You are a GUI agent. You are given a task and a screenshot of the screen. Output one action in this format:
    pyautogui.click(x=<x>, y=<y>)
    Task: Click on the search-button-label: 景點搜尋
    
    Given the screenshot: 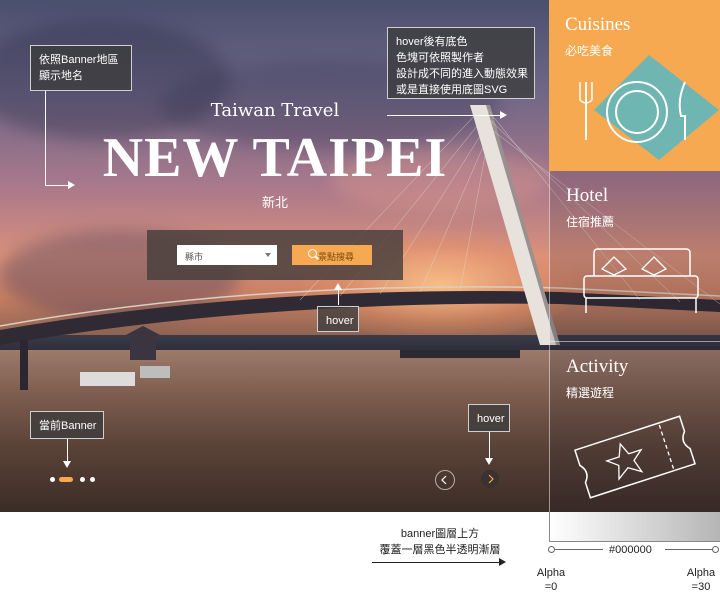 What is the action you would take?
    pyautogui.click(x=336, y=257)
    